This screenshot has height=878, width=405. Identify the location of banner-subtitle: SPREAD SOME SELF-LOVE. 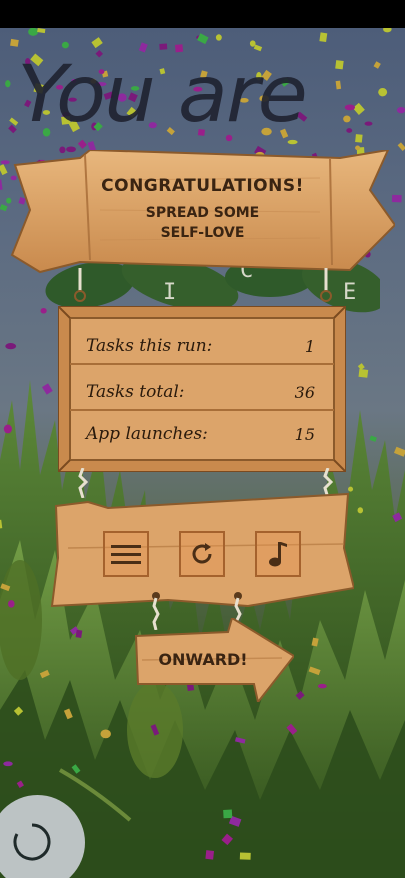
(202, 223).